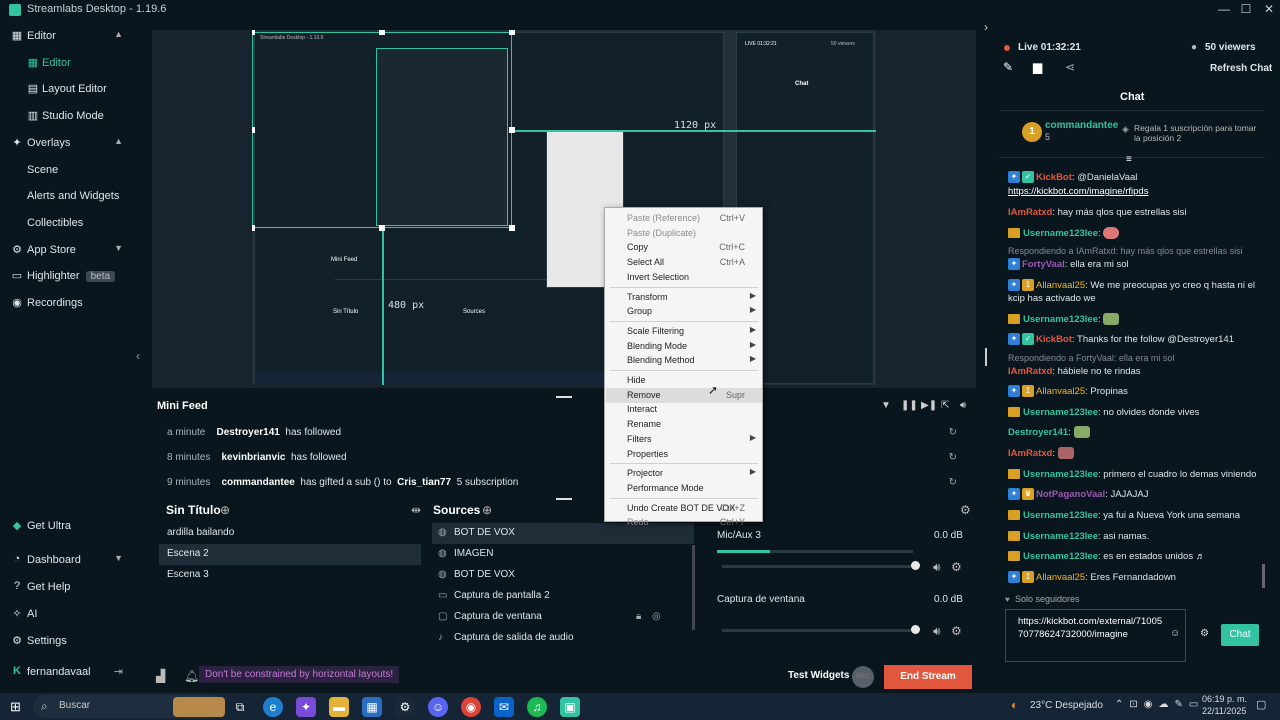 The image size is (1280, 720). I want to click on menu-item-scale-filtering: Scale Filtering ▶, so click(684, 331).